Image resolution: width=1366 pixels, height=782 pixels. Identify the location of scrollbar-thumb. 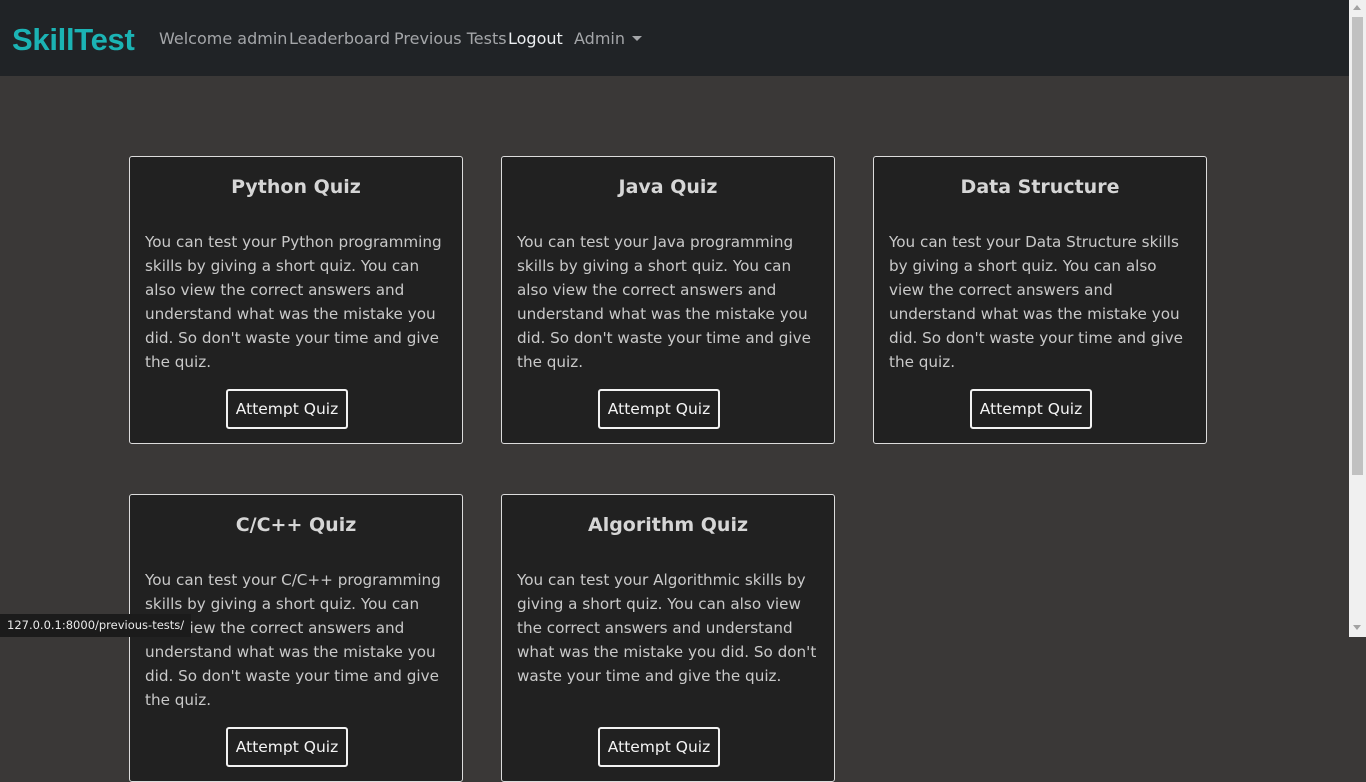
(1357, 246).